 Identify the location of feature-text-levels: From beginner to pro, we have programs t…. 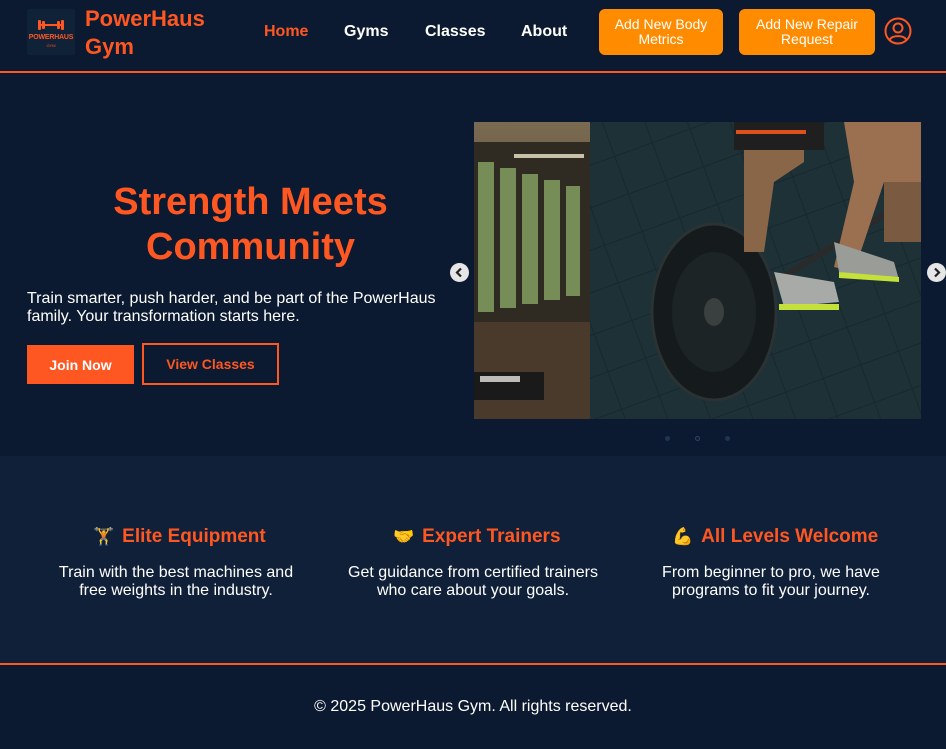
(771, 581).